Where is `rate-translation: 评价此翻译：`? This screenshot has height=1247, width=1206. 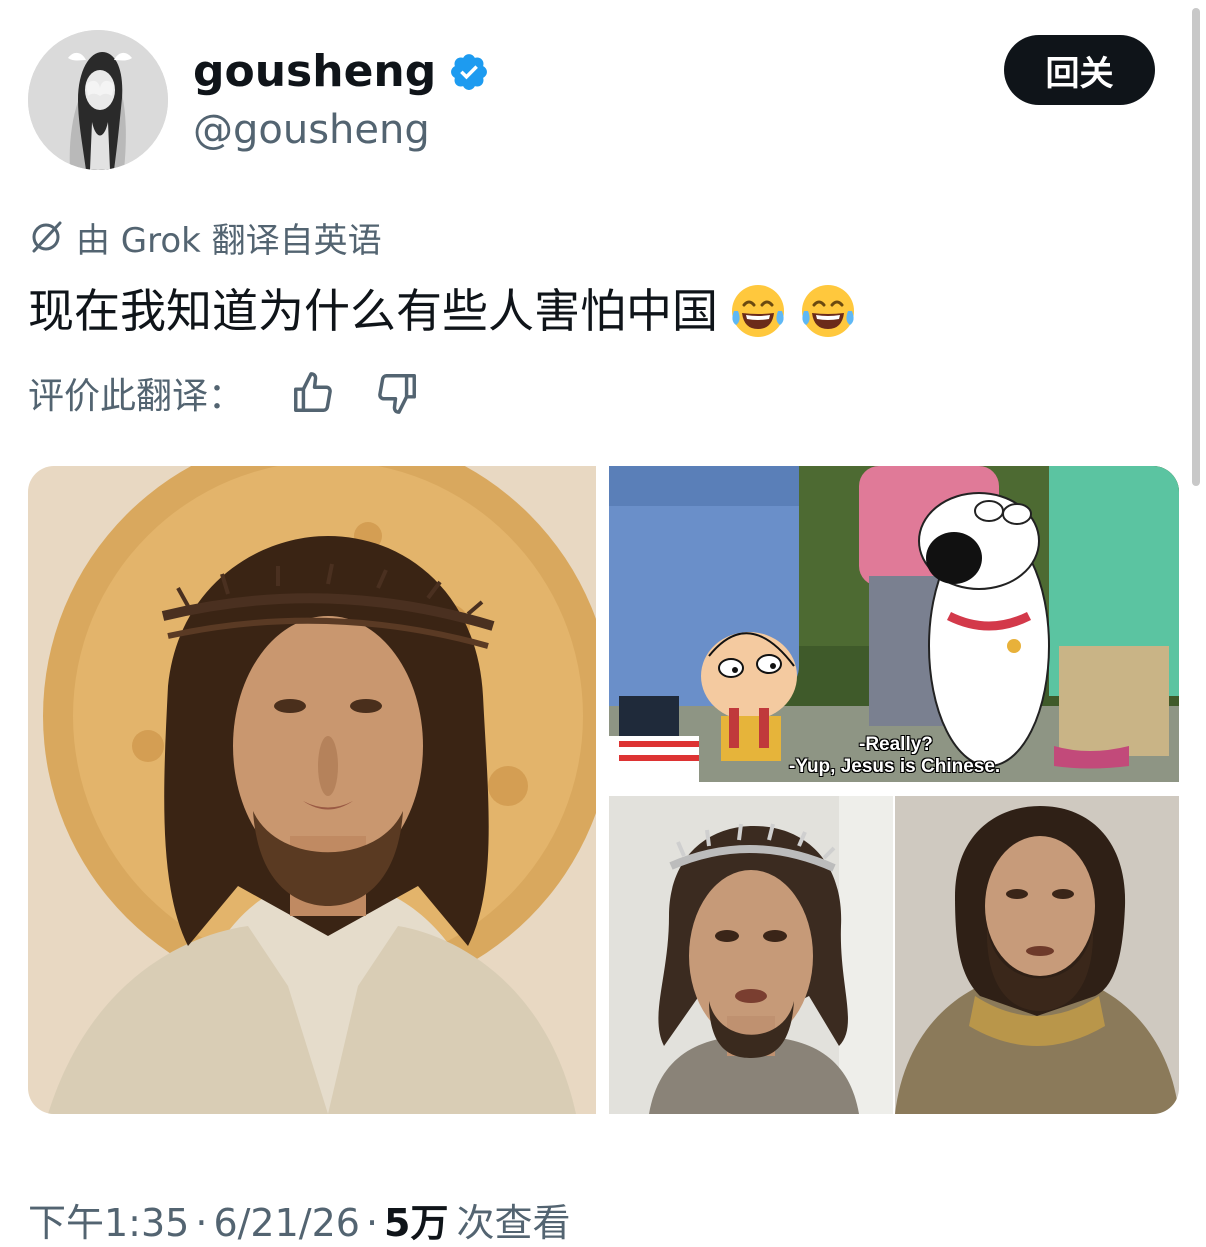 rate-translation: 评价此翻译： is located at coordinates (224, 393).